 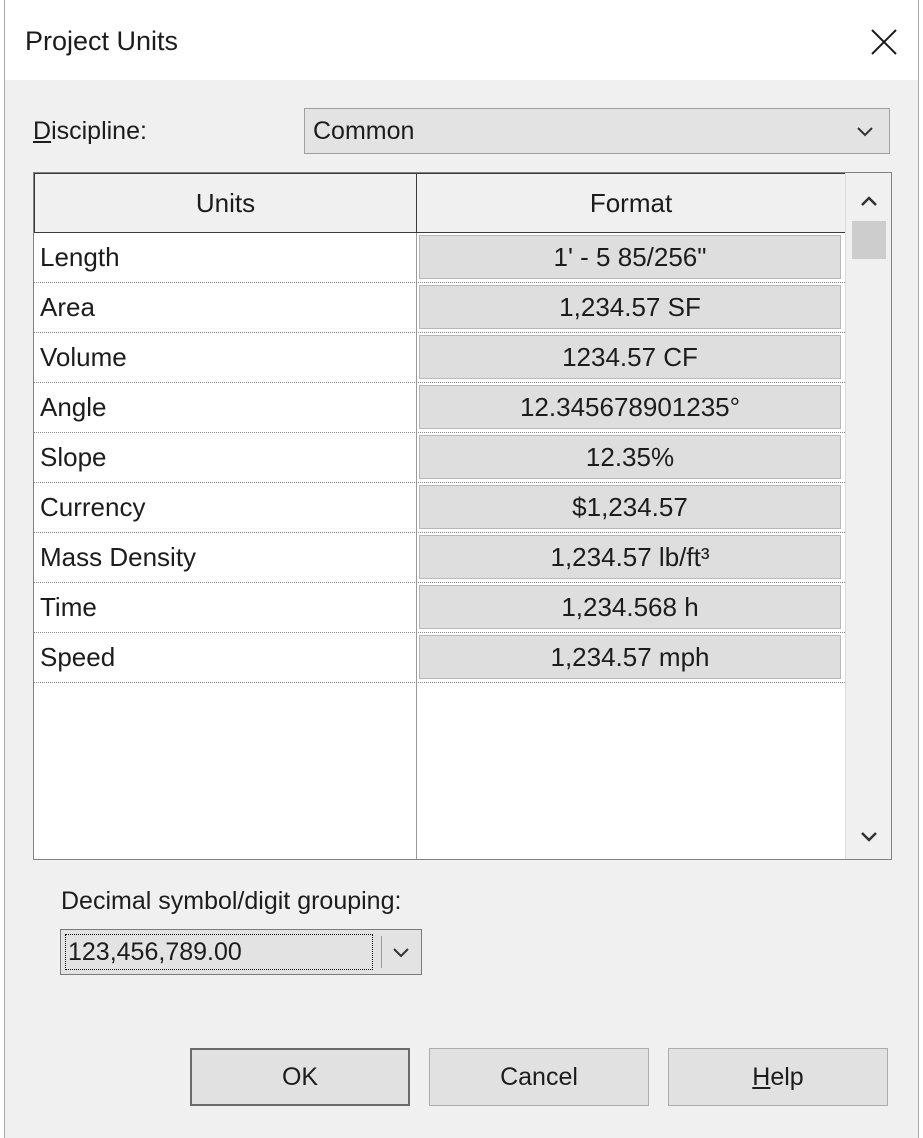 I want to click on vertical-scrollbar, so click(x=868, y=516).